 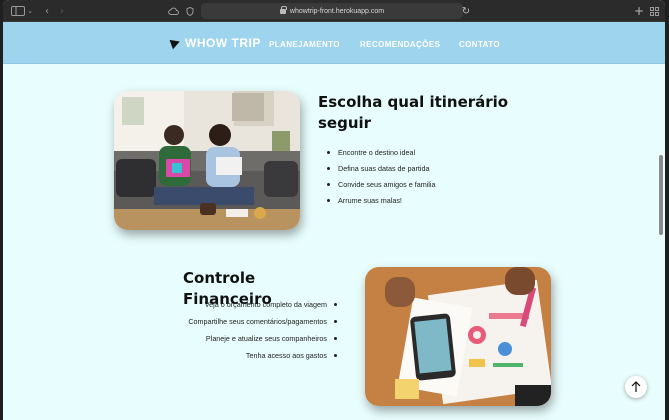 I want to click on logo-plane-icon, so click(x=175, y=43).